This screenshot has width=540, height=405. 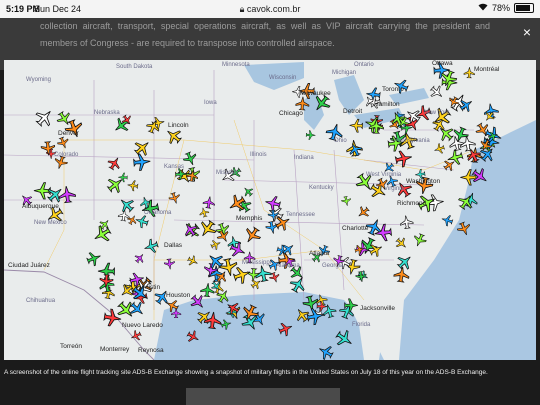 What do you see at coordinates (236, 65) in the screenshot?
I see `map-label: Minnesota` at bounding box center [236, 65].